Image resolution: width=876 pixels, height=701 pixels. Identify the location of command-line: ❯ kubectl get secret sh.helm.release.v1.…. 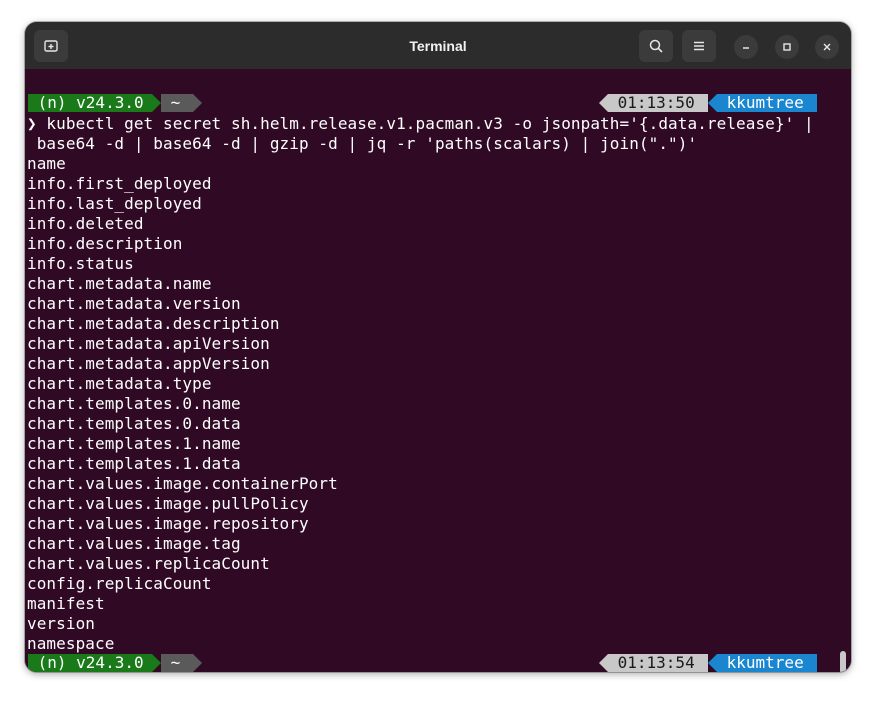
(420, 123).